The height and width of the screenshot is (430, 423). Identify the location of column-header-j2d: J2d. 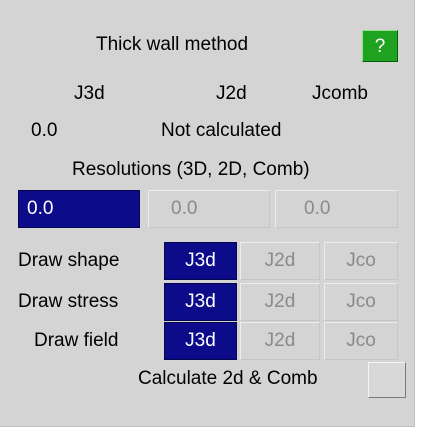
(231, 93).